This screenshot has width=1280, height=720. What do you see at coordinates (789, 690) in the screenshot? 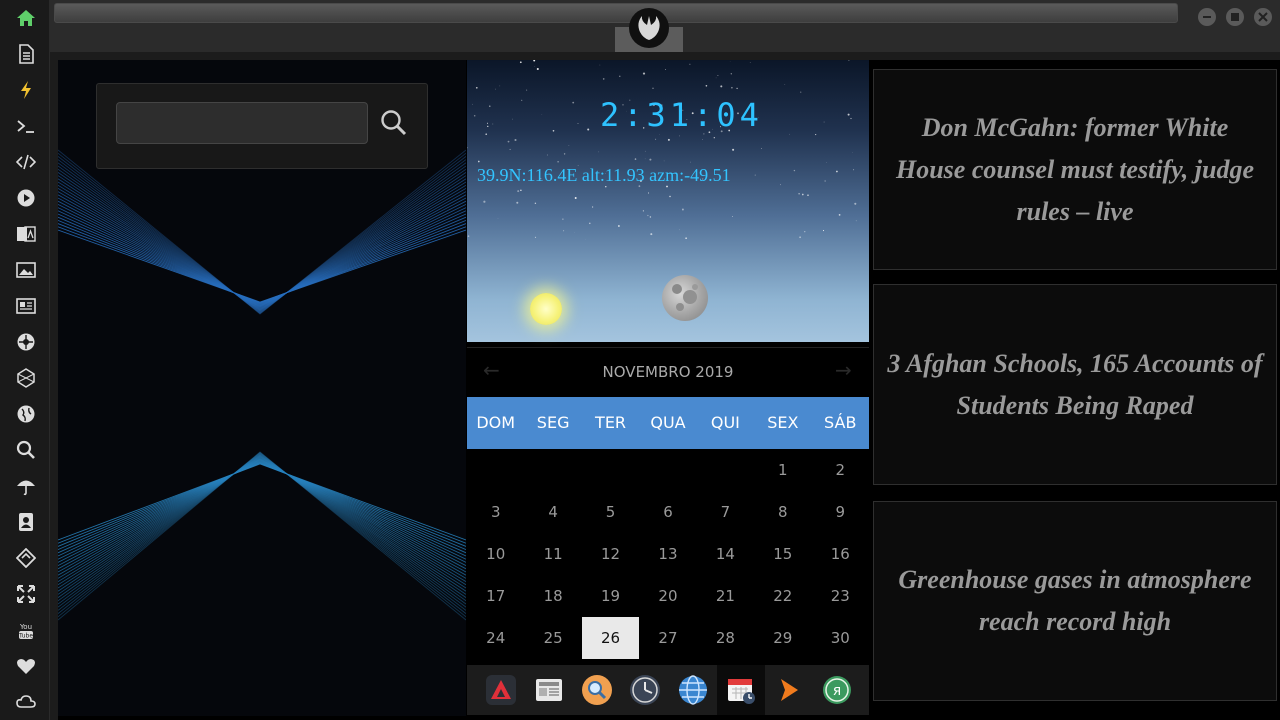
I see `orange-arrow-app-icon` at bounding box center [789, 690].